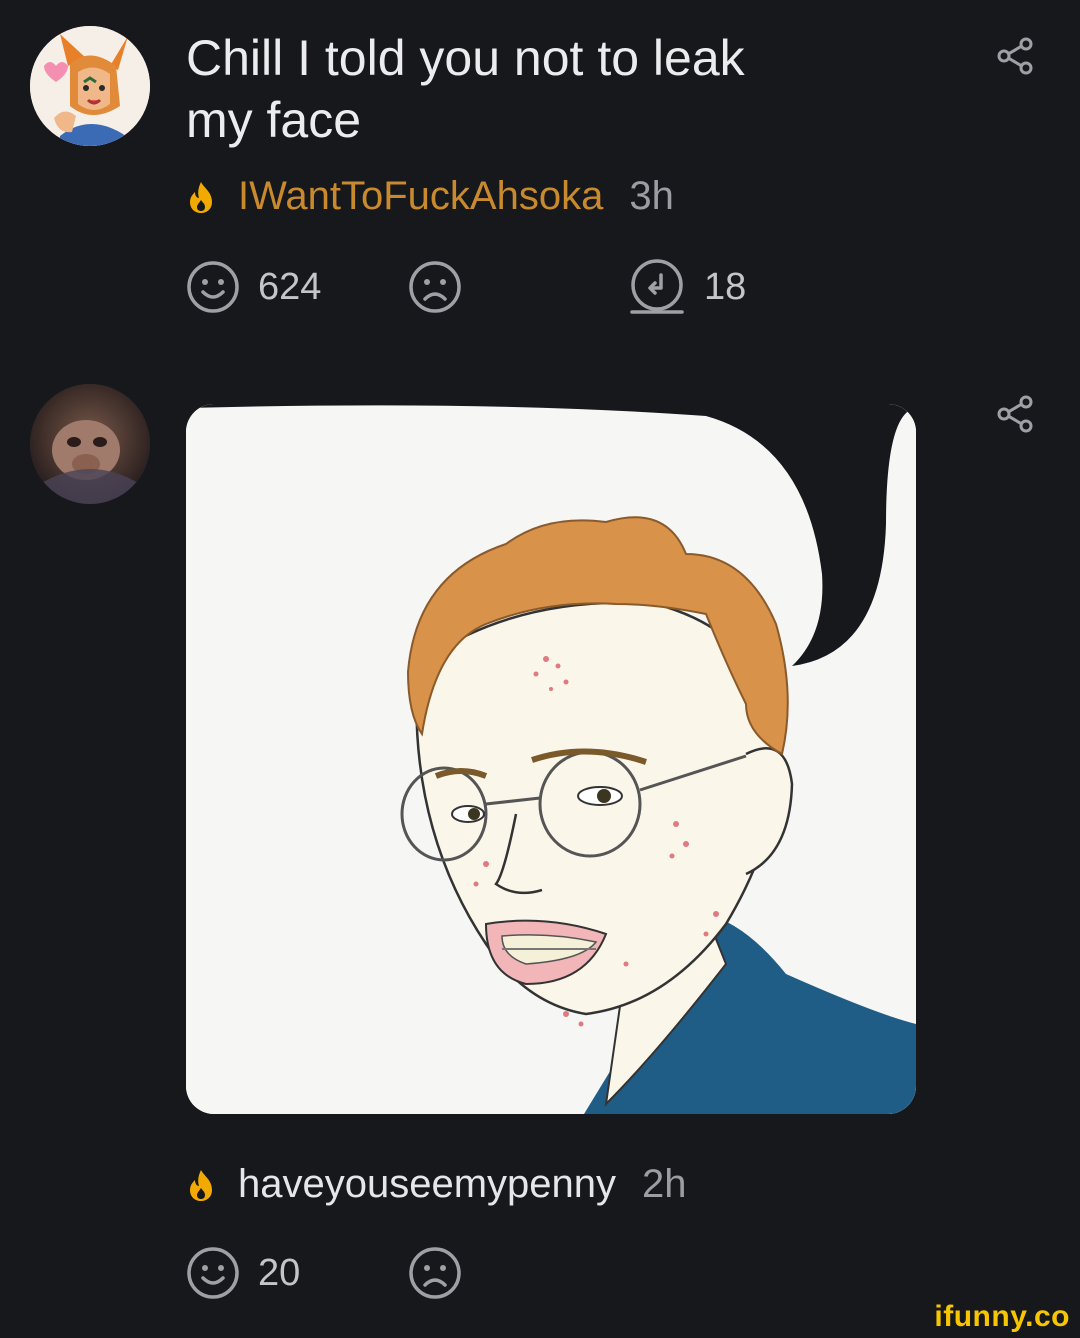 The height and width of the screenshot is (1338, 1080). Describe the element at coordinates (687, 287) in the screenshot. I see `reply-button: 18` at that location.